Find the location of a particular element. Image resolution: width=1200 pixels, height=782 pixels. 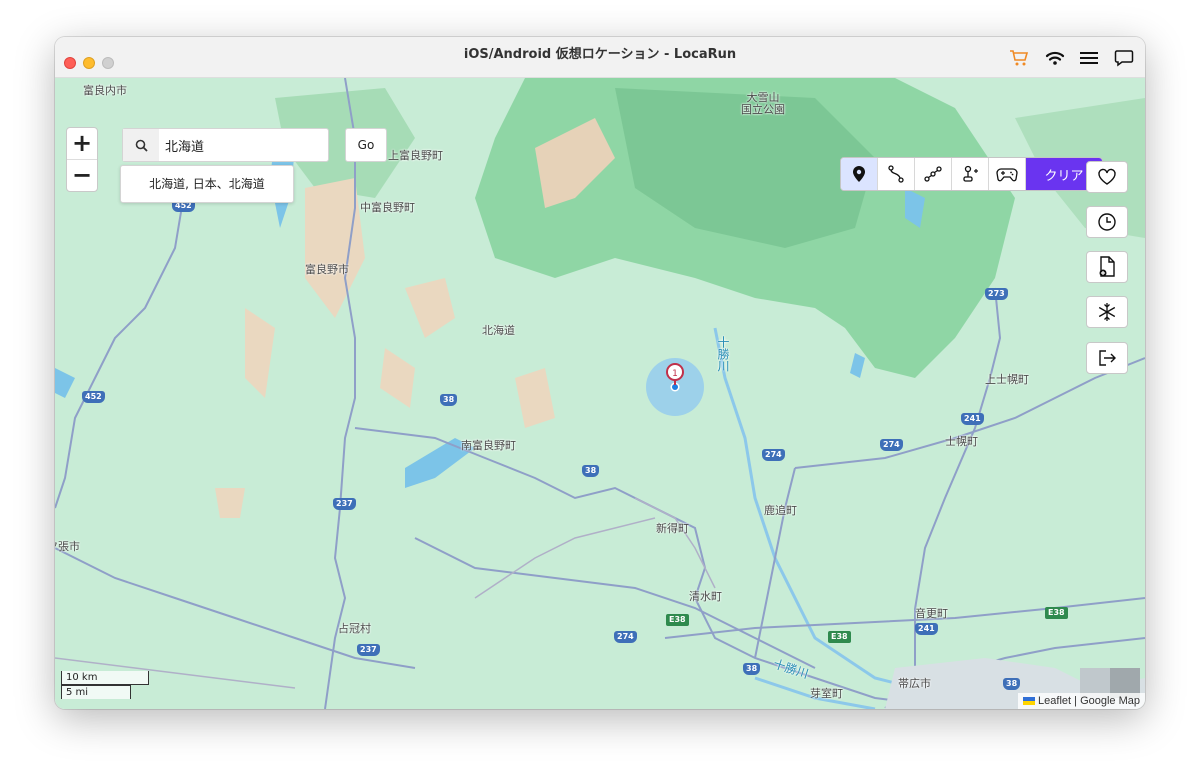

label-left-edge: 夕張市 is located at coordinates (67, 546).